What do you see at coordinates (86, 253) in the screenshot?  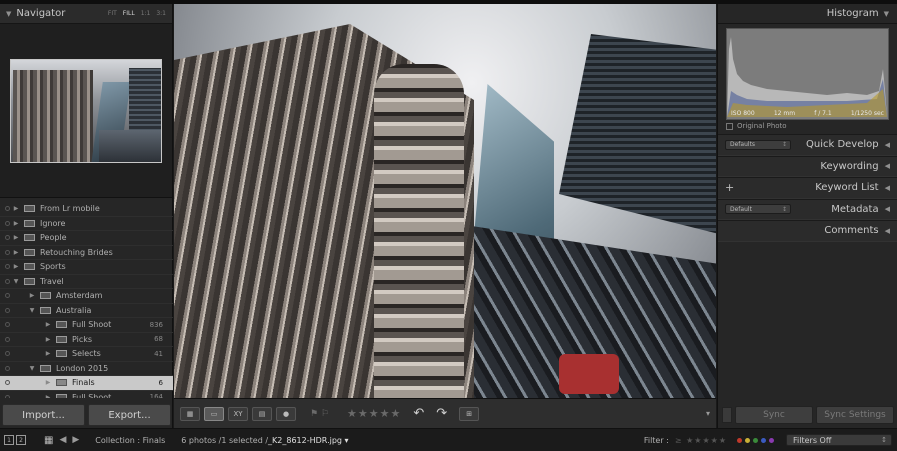 I see `folder-row: ▶ Retouching Brides` at bounding box center [86, 253].